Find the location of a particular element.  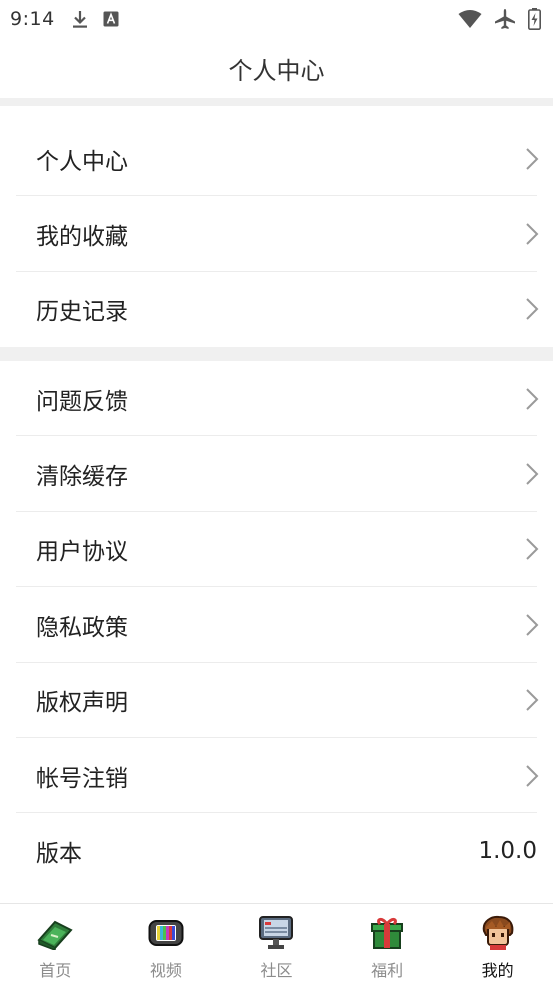

menu-item-label: 个人中心 is located at coordinates (82, 161).